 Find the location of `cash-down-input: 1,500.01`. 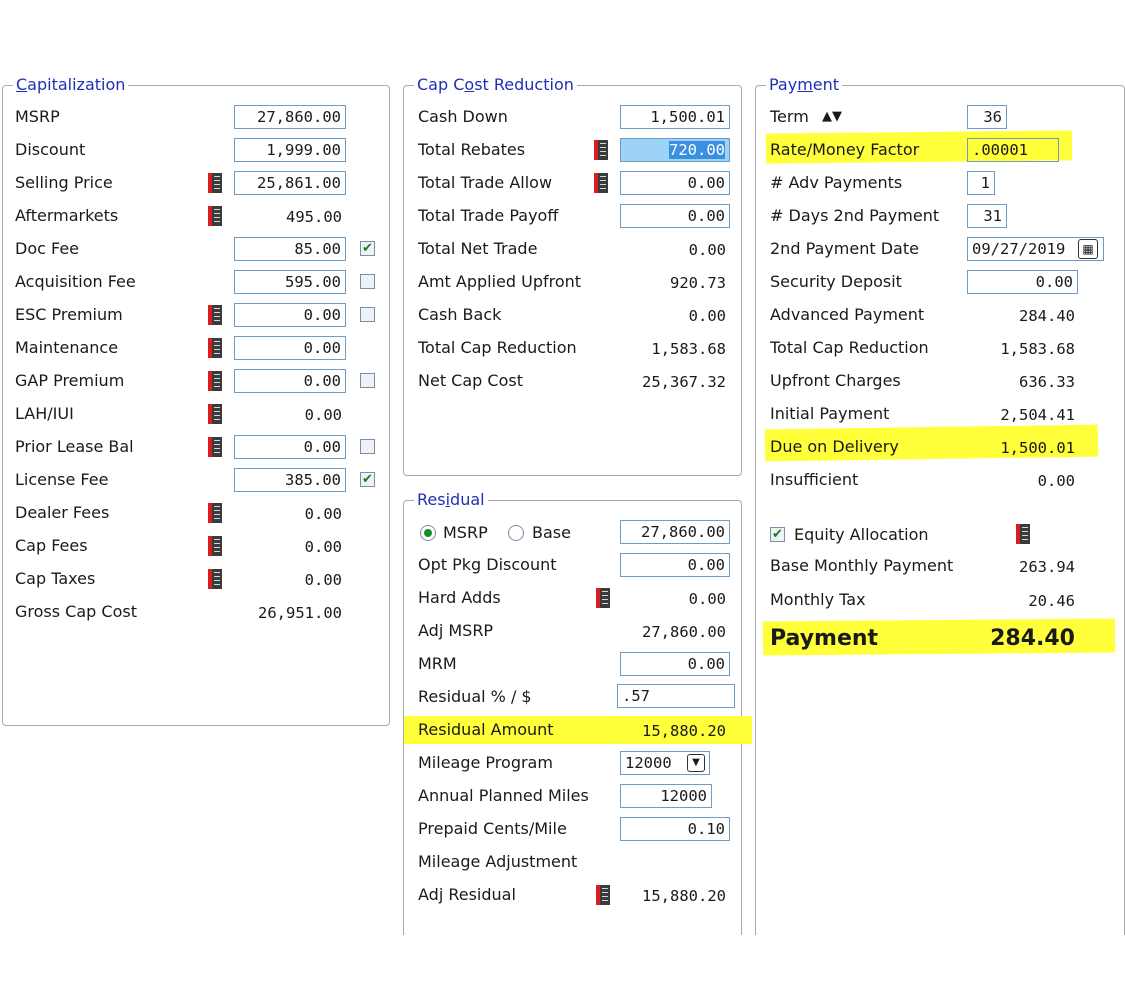

cash-down-input: 1,500.01 is located at coordinates (675, 117).